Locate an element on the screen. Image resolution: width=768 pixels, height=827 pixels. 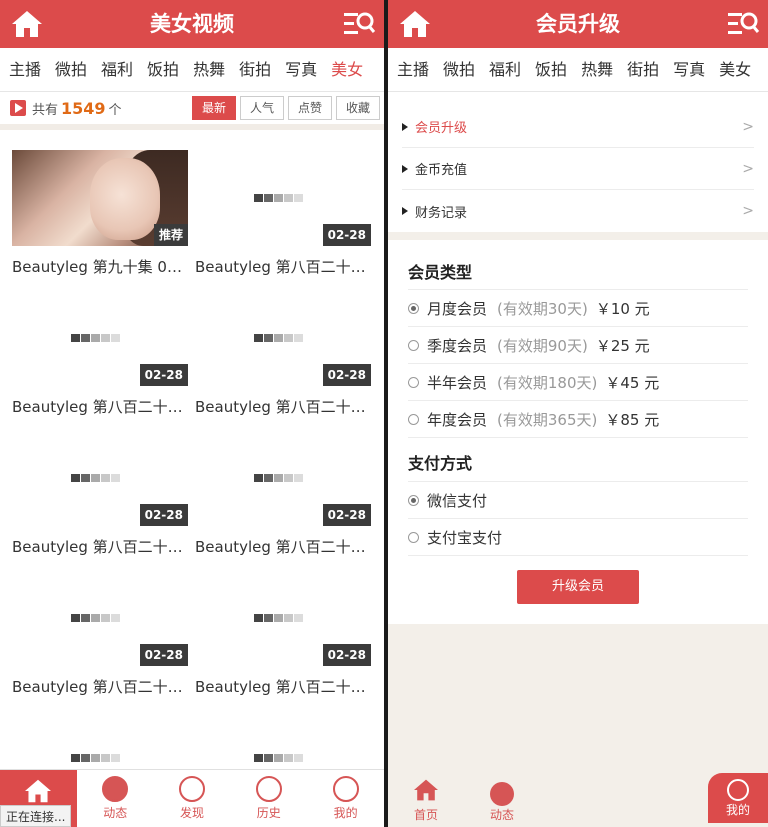
tab-label: 历史 is located at coordinates (268, 813).